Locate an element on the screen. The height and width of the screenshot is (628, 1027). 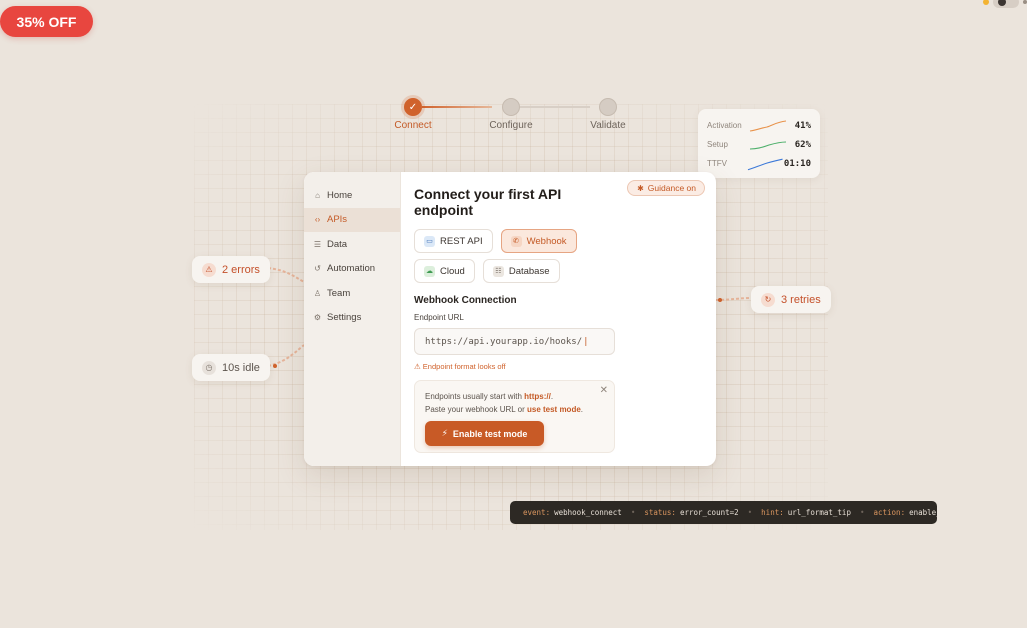
errors-label: 2 errors is located at coordinates (241, 269).